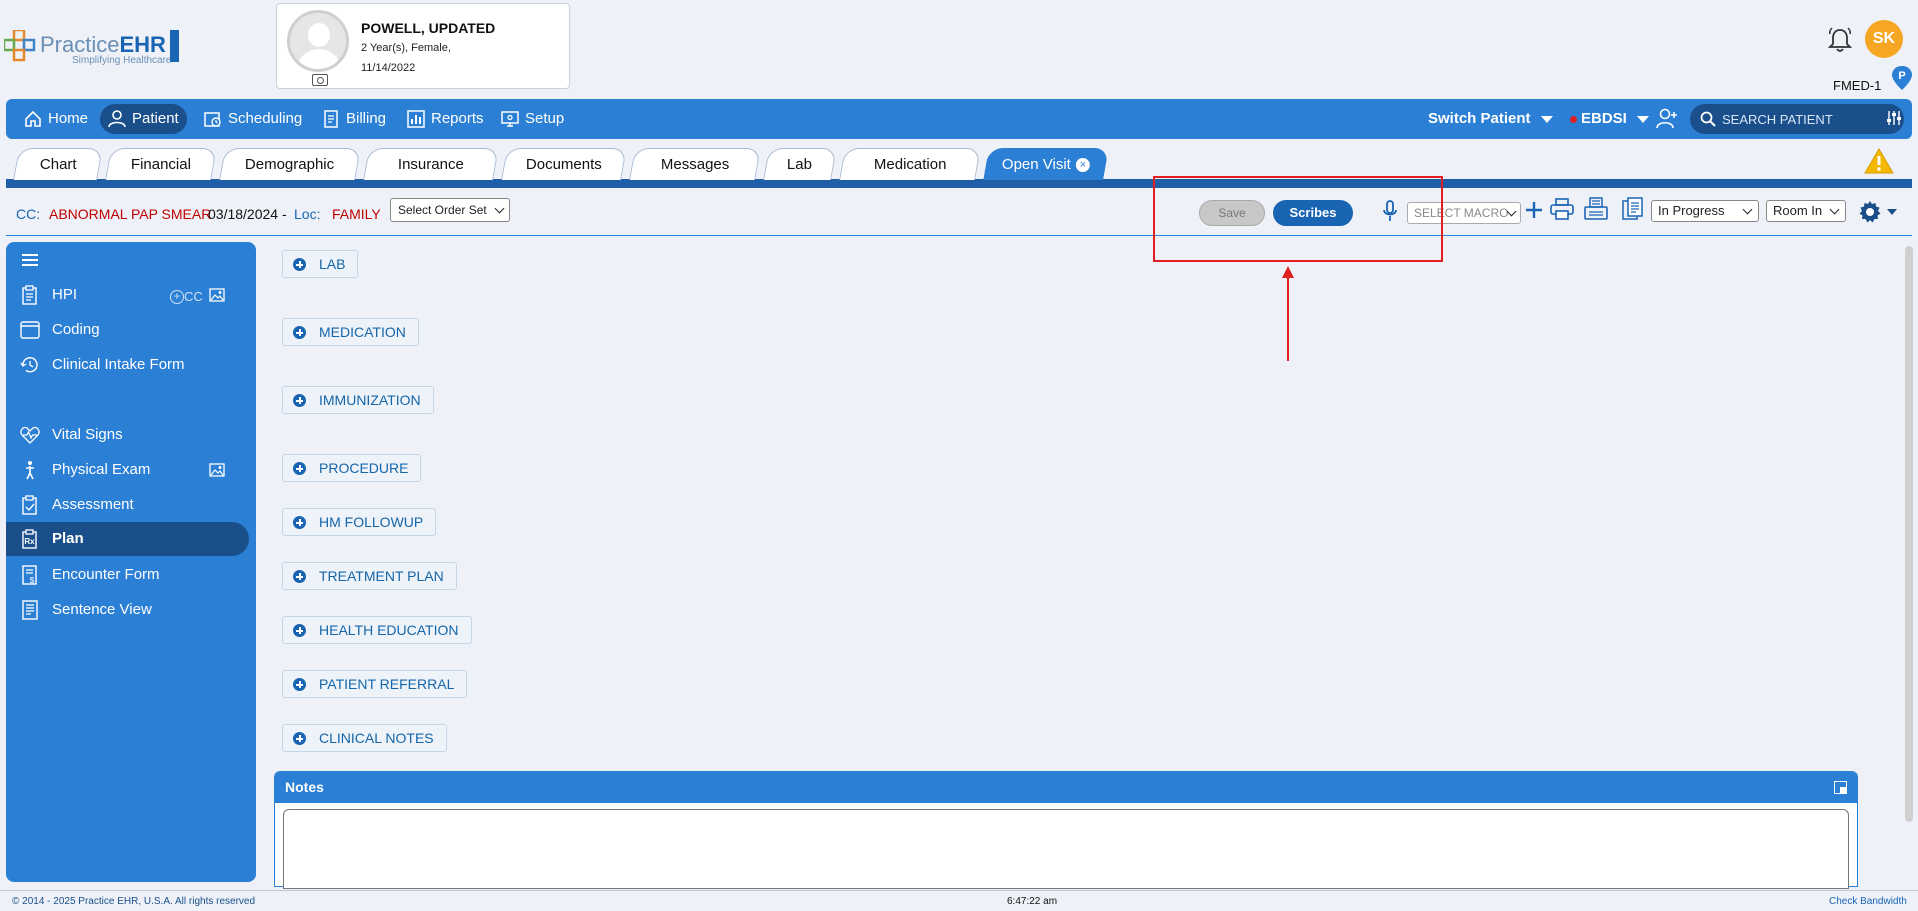 The height and width of the screenshot is (911, 1918). Describe the element at coordinates (1840, 40) in the screenshot. I see `bell-icon` at that location.